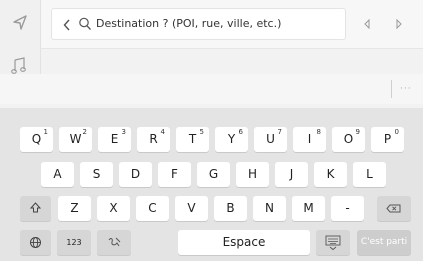  I want to click on key-l: L, so click(369, 174).